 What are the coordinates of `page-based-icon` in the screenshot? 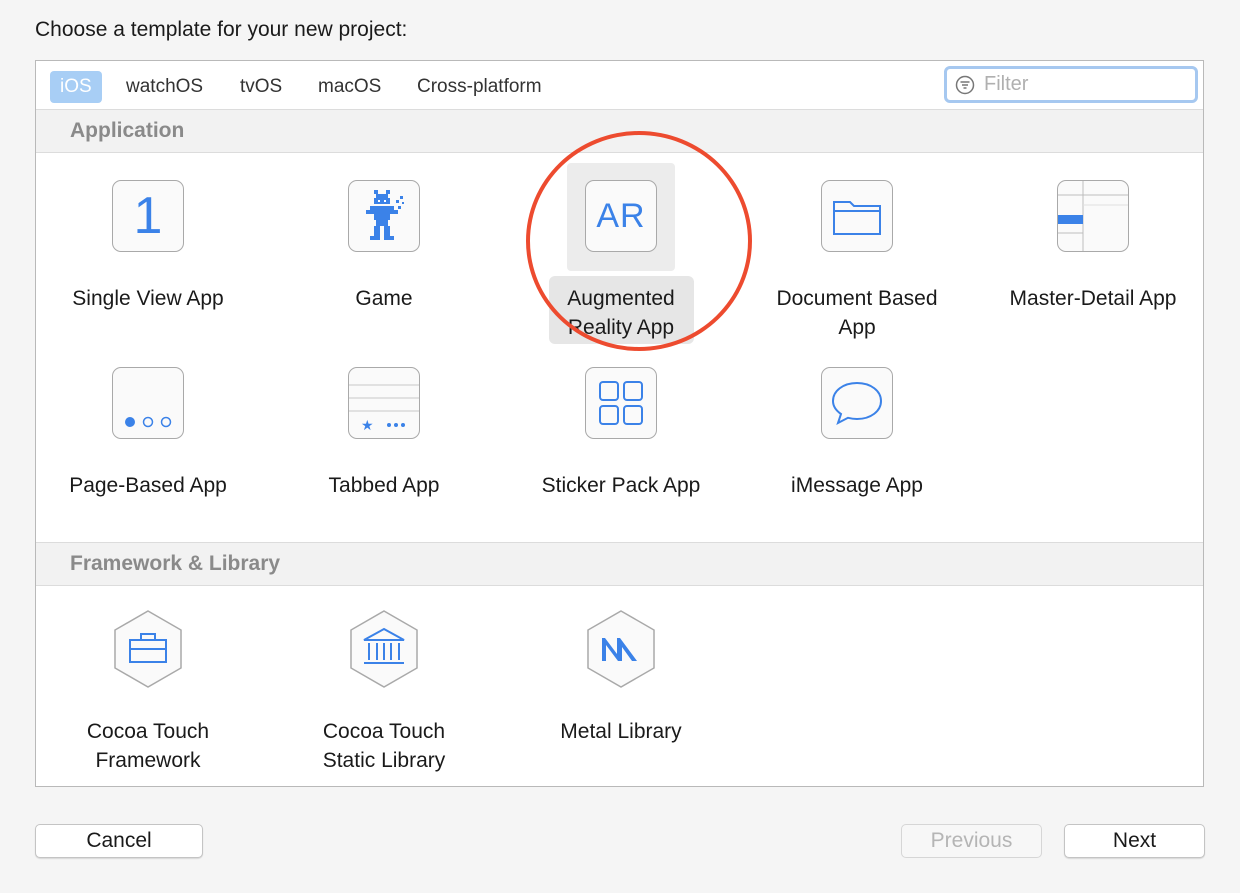 It's located at (148, 403).